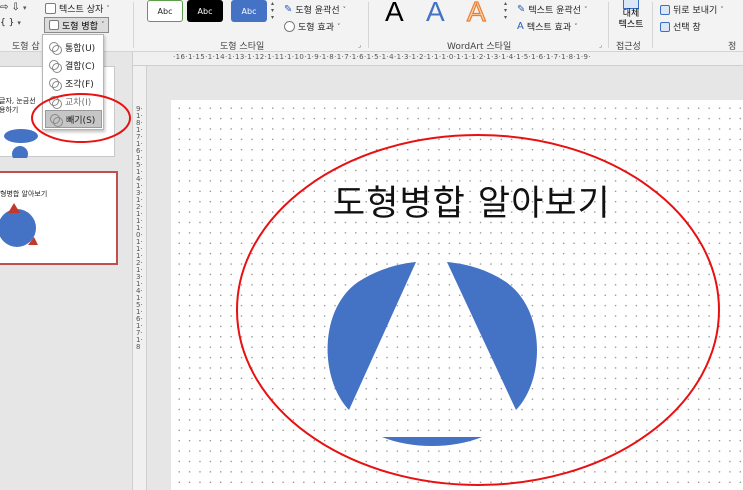 This screenshot has height=490, width=743. Describe the element at coordinates (55, 102) in the screenshot. I see `intersect-icon` at that location.